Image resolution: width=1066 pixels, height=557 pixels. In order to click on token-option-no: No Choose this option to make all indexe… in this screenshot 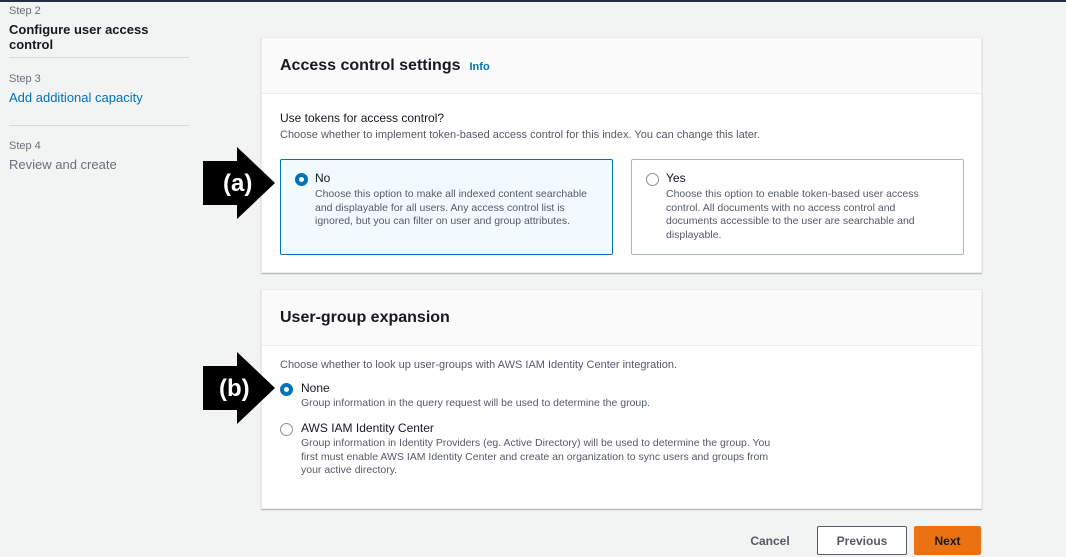, I will do `click(446, 207)`.